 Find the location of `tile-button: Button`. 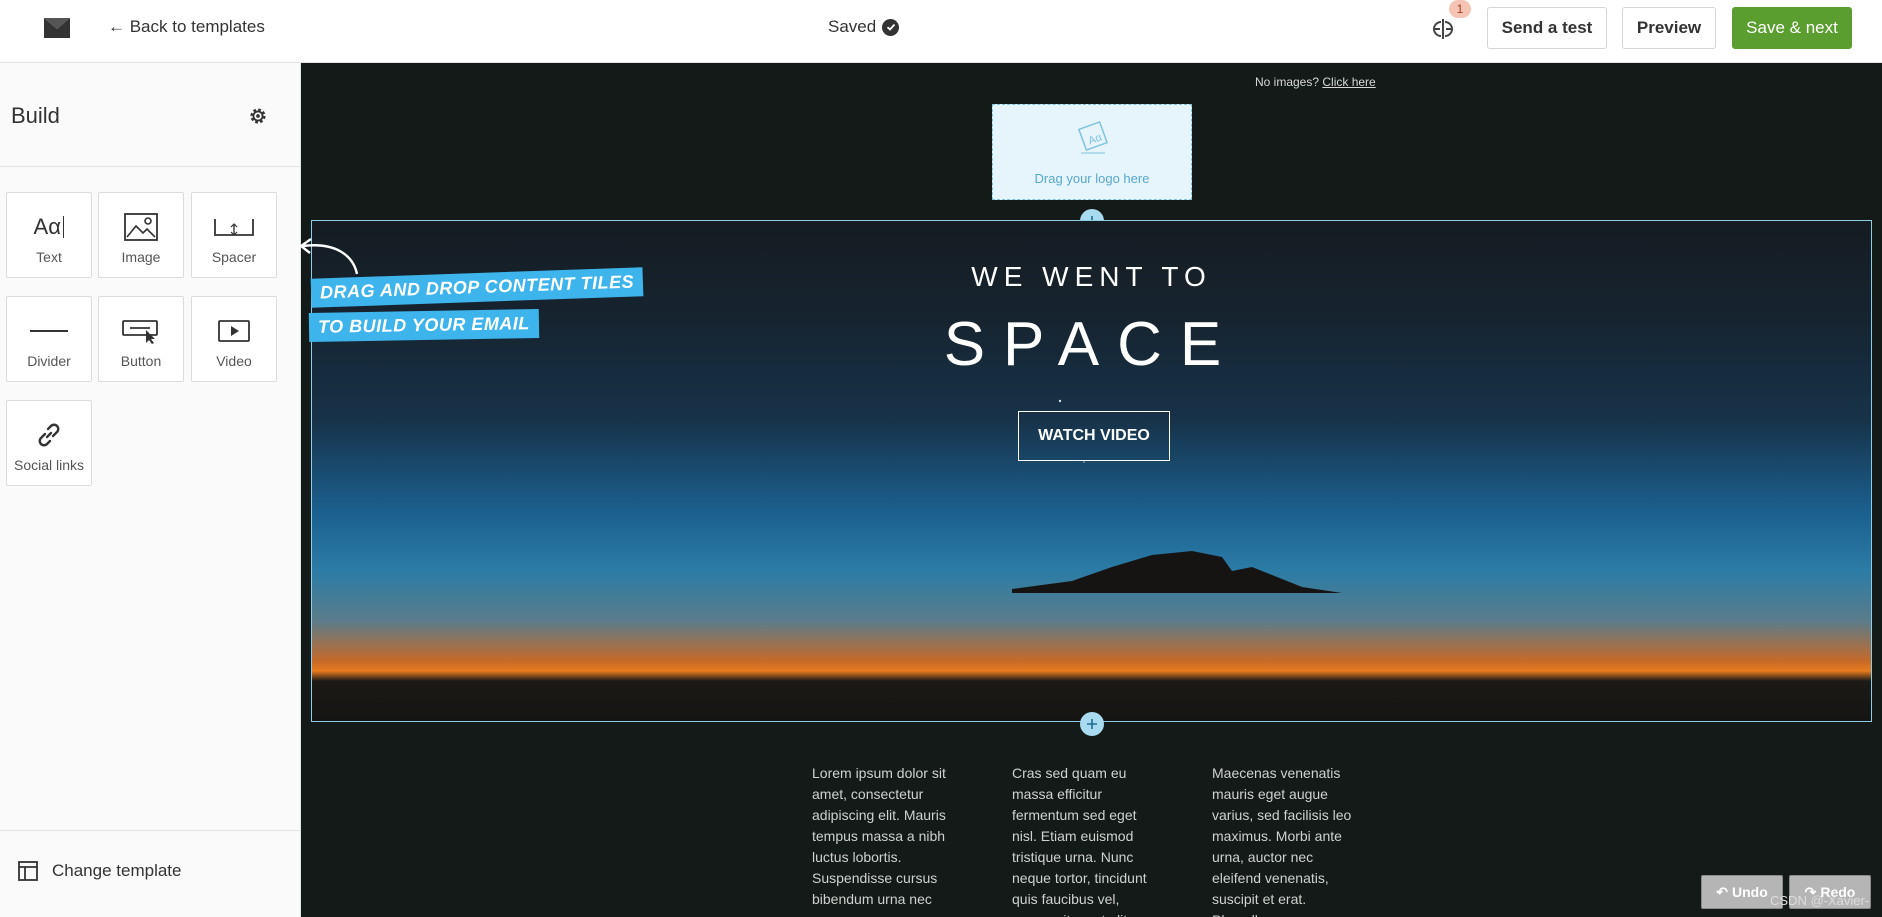

tile-button: Button is located at coordinates (141, 339).